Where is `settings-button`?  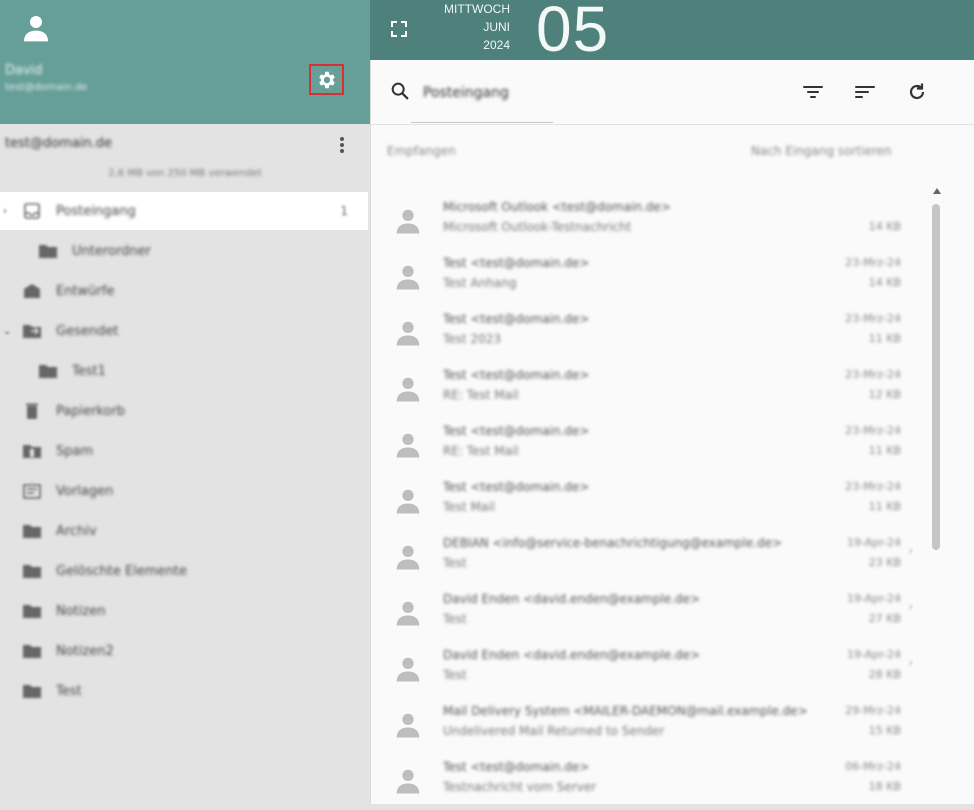 settings-button is located at coordinates (326, 79).